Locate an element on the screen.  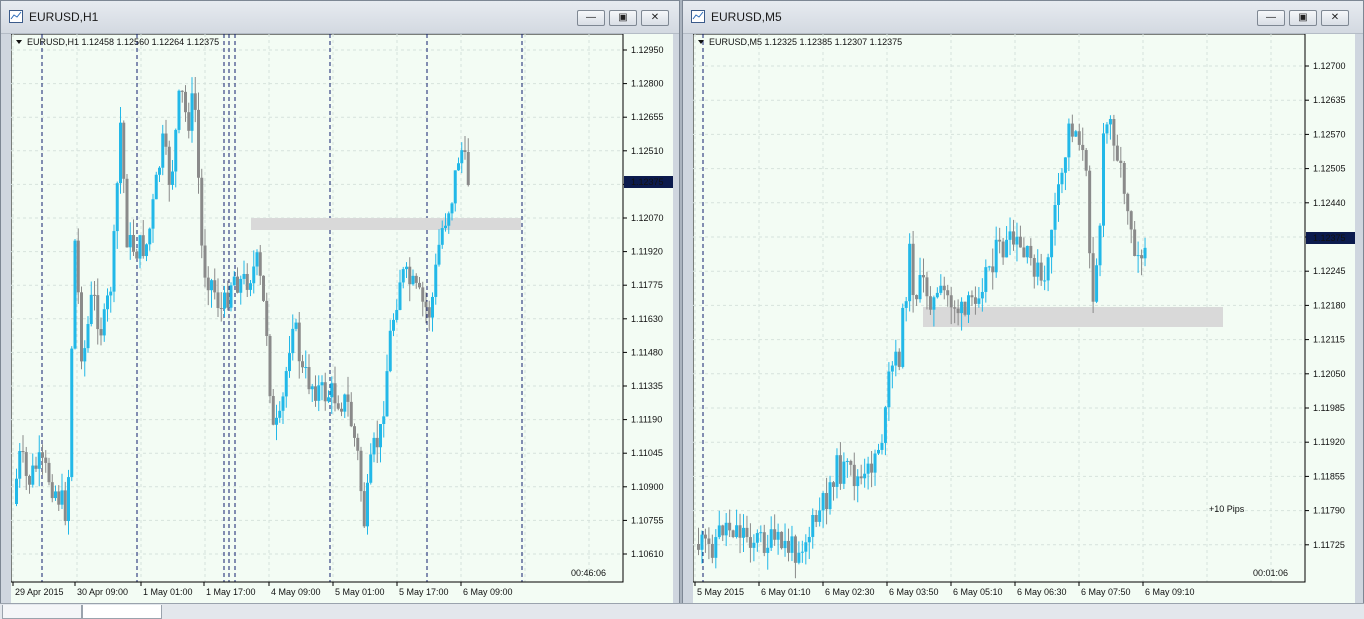
x-tick-label: 6 May 09:00 is located at coordinates (488, 592).